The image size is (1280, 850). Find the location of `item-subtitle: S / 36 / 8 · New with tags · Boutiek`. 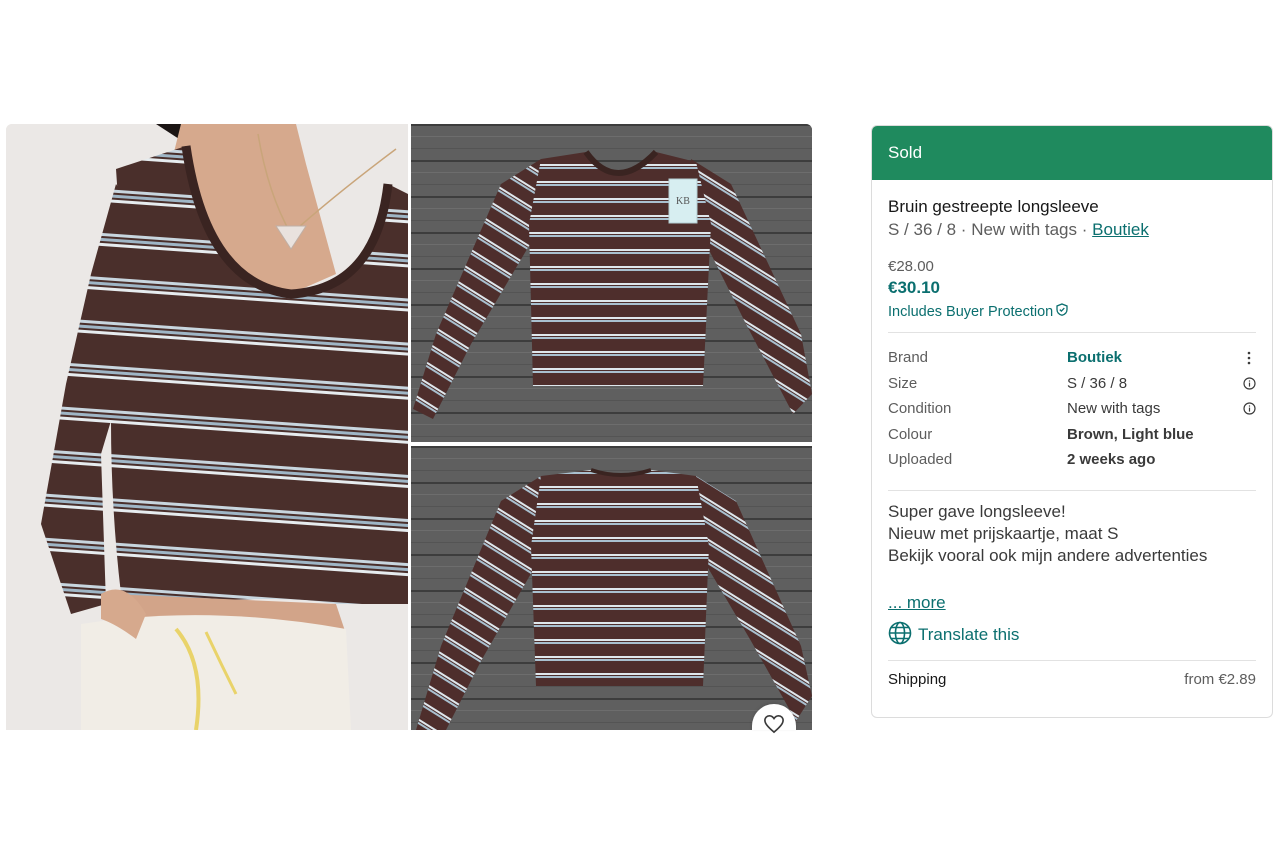

item-subtitle: S / 36 / 8 · New with tags · Boutiek is located at coordinates (1072, 230).